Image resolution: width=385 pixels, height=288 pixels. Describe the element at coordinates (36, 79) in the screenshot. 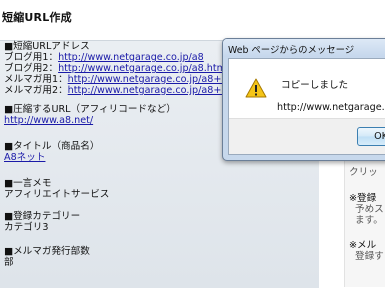

I see `short-url-label: メルマガ用1：` at that location.